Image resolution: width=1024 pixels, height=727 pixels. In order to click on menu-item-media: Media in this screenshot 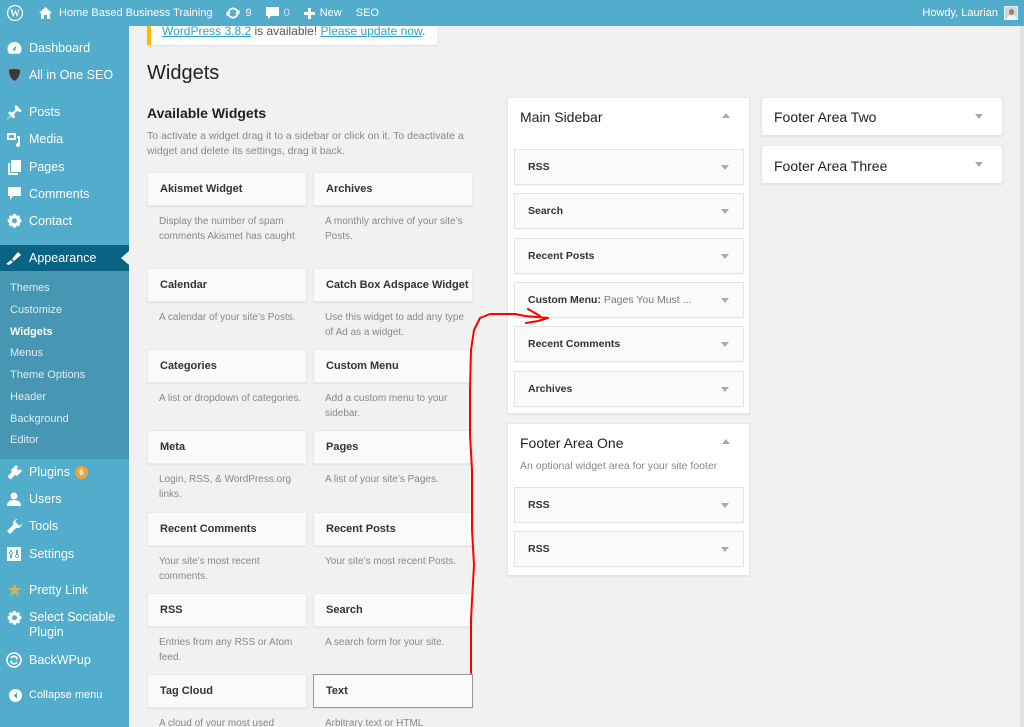, I will do `click(64, 139)`.